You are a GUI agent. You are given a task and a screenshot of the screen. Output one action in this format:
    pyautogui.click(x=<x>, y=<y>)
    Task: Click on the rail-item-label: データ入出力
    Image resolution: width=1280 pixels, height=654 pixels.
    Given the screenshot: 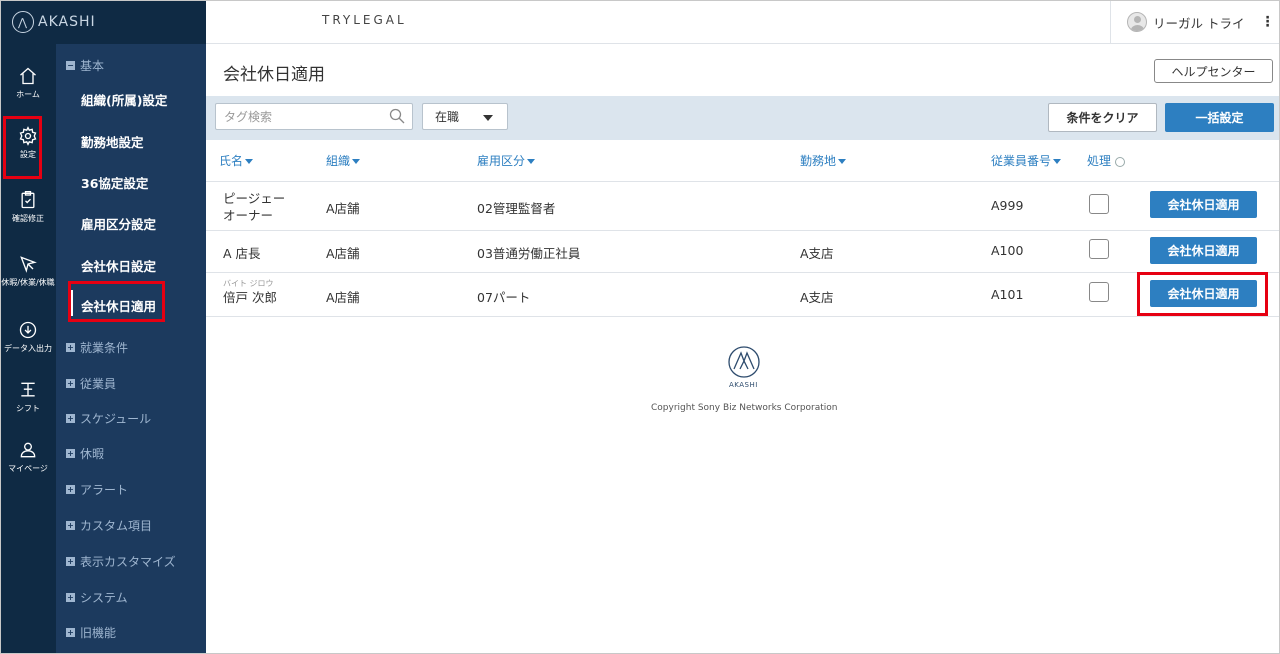 What is the action you would take?
    pyautogui.click(x=28, y=348)
    